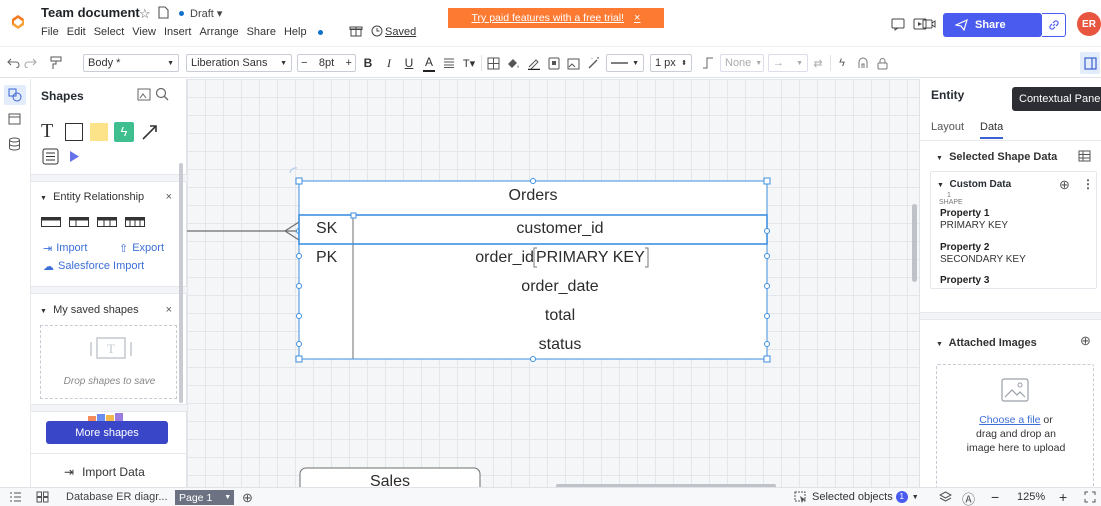 Image resolution: width=1101 pixels, height=506 pixels. What do you see at coordinates (856, 497) in the screenshot?
I see `selected-objects: Selected objects 1 ▼` at bounding box center [856, 497].